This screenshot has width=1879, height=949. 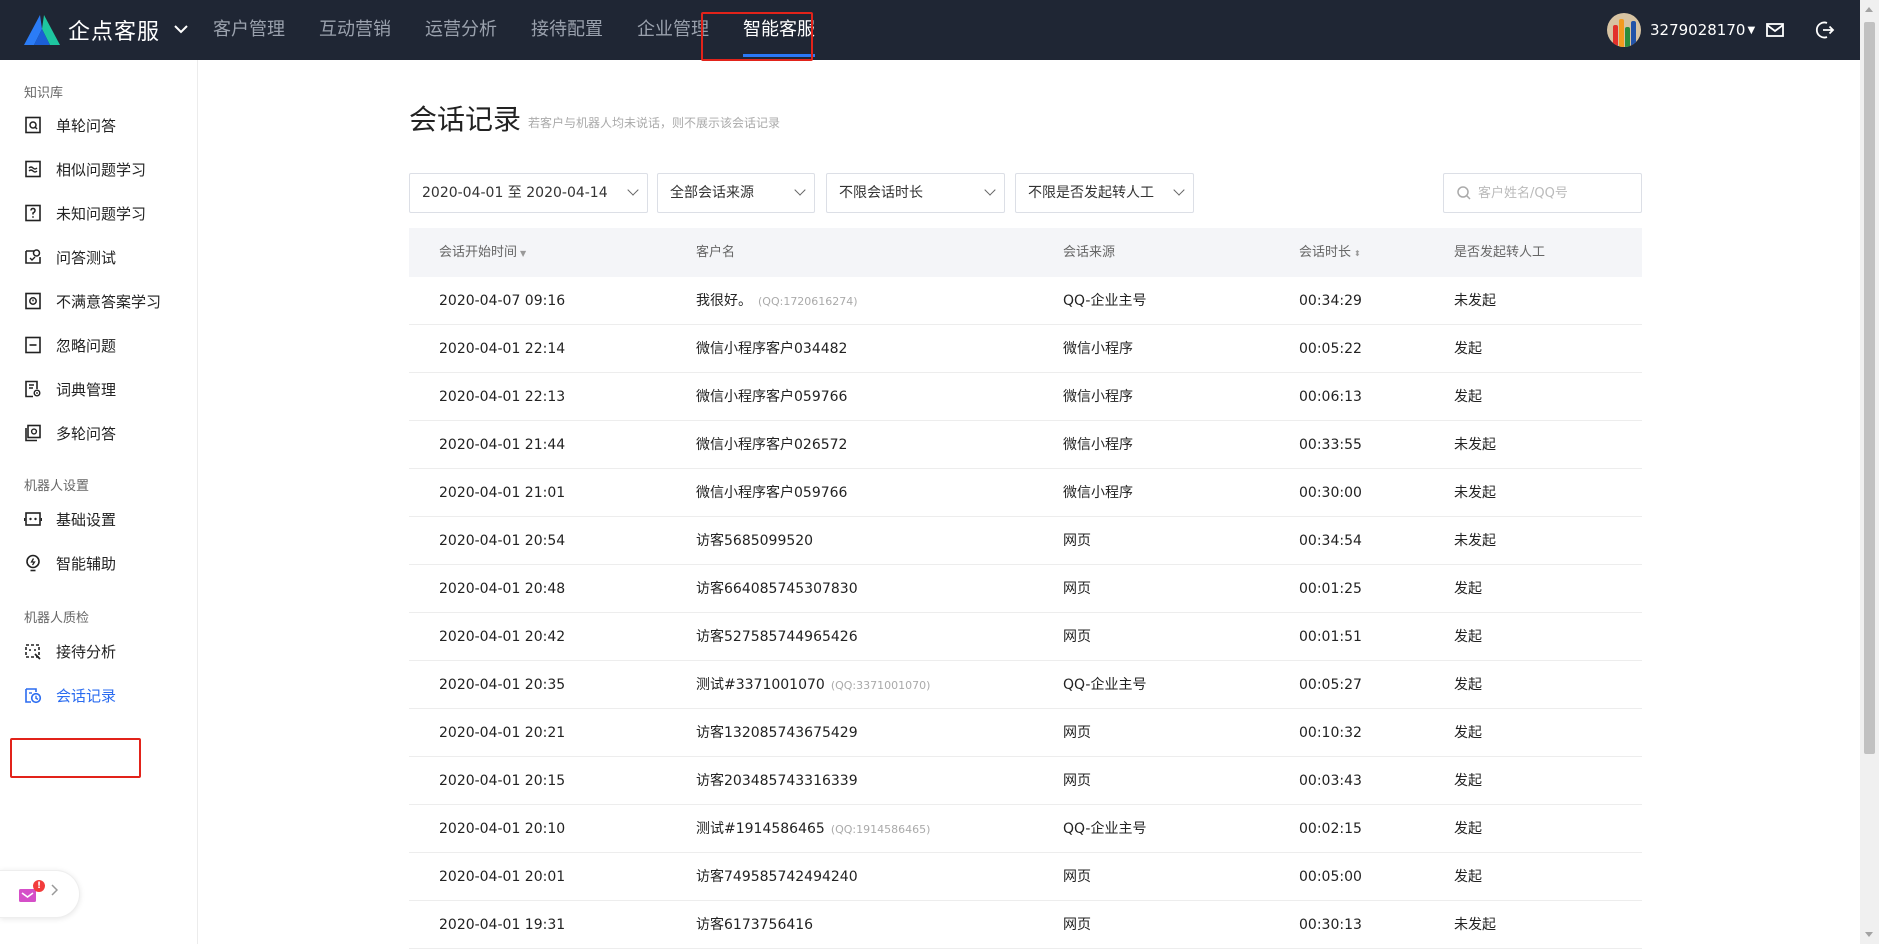 What do you see at coordinates (502, 589) in the screenshot?
I see `session-start-time: 2020-04-01 20:48` at bounding box center [502, 589].